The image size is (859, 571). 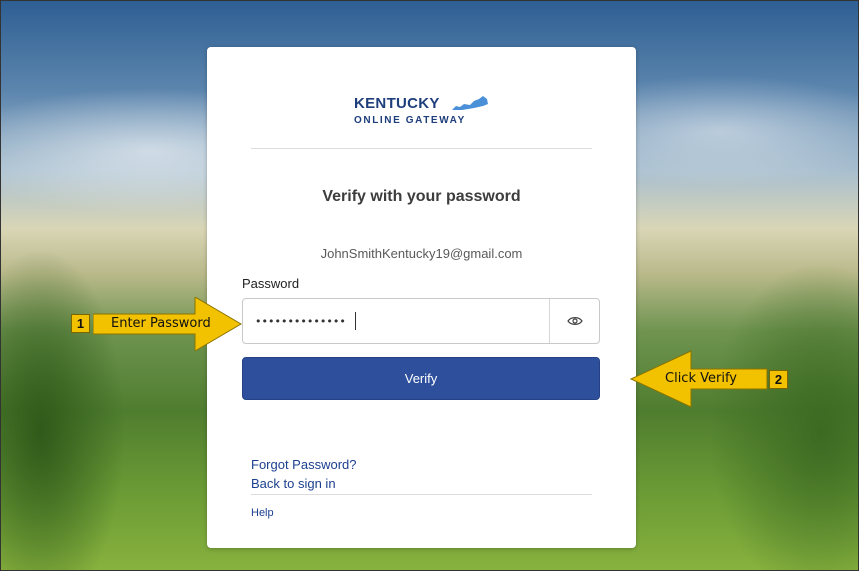 What do you see at coordinates (421, 494) in the screenshot?
I see `footer-divider` at bounding box center [421, 494].